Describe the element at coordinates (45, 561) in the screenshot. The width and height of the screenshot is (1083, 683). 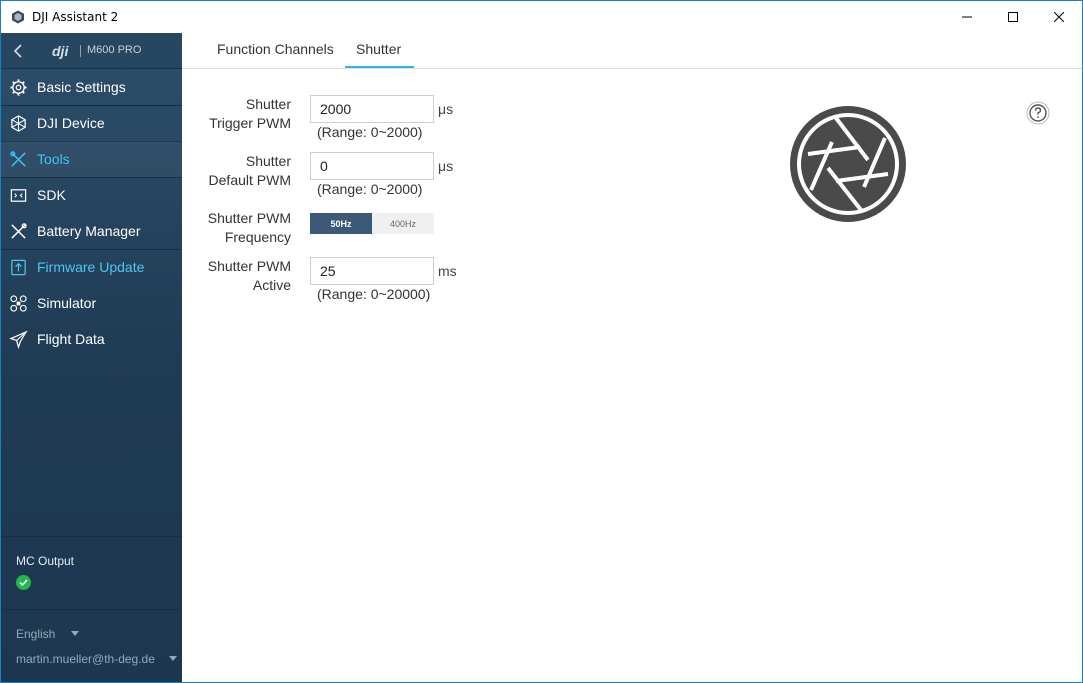
I see `mc-output-label: MC Output` at that location.